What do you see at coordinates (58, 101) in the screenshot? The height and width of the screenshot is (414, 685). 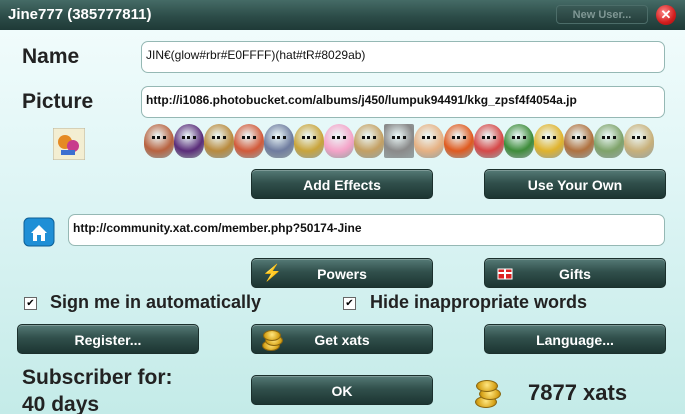 I see `picture-label: Picture` at bounding box center [58, 101].